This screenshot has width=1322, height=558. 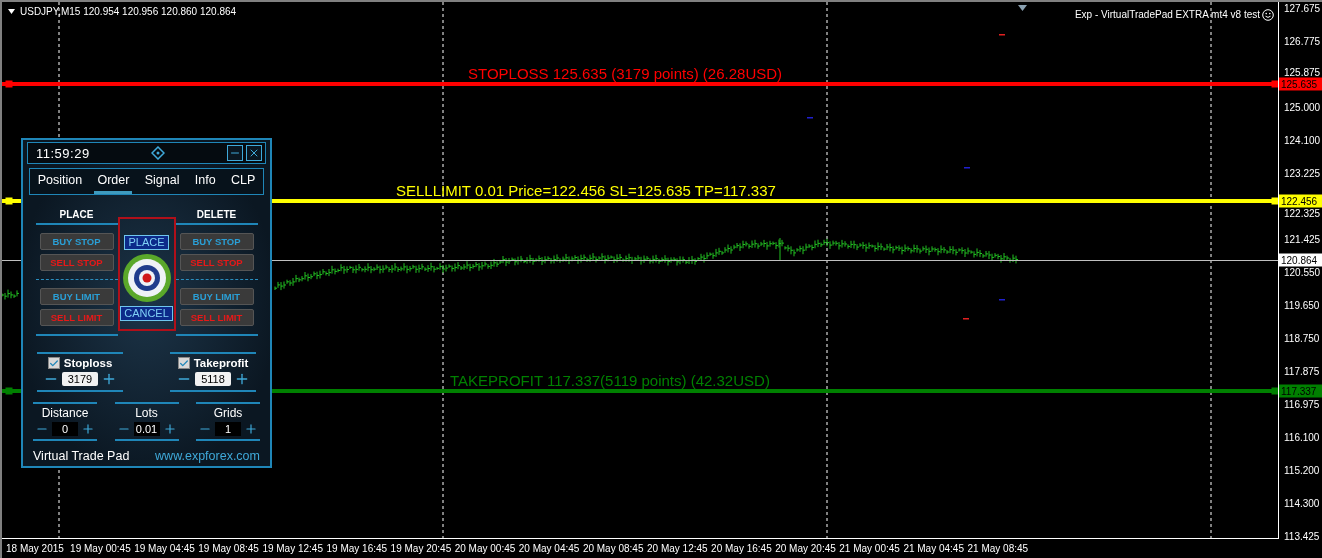 What do you see at coordinates (113, 181) in the screenshot?
I see `tab: Order` at bounding box center [113, 181].